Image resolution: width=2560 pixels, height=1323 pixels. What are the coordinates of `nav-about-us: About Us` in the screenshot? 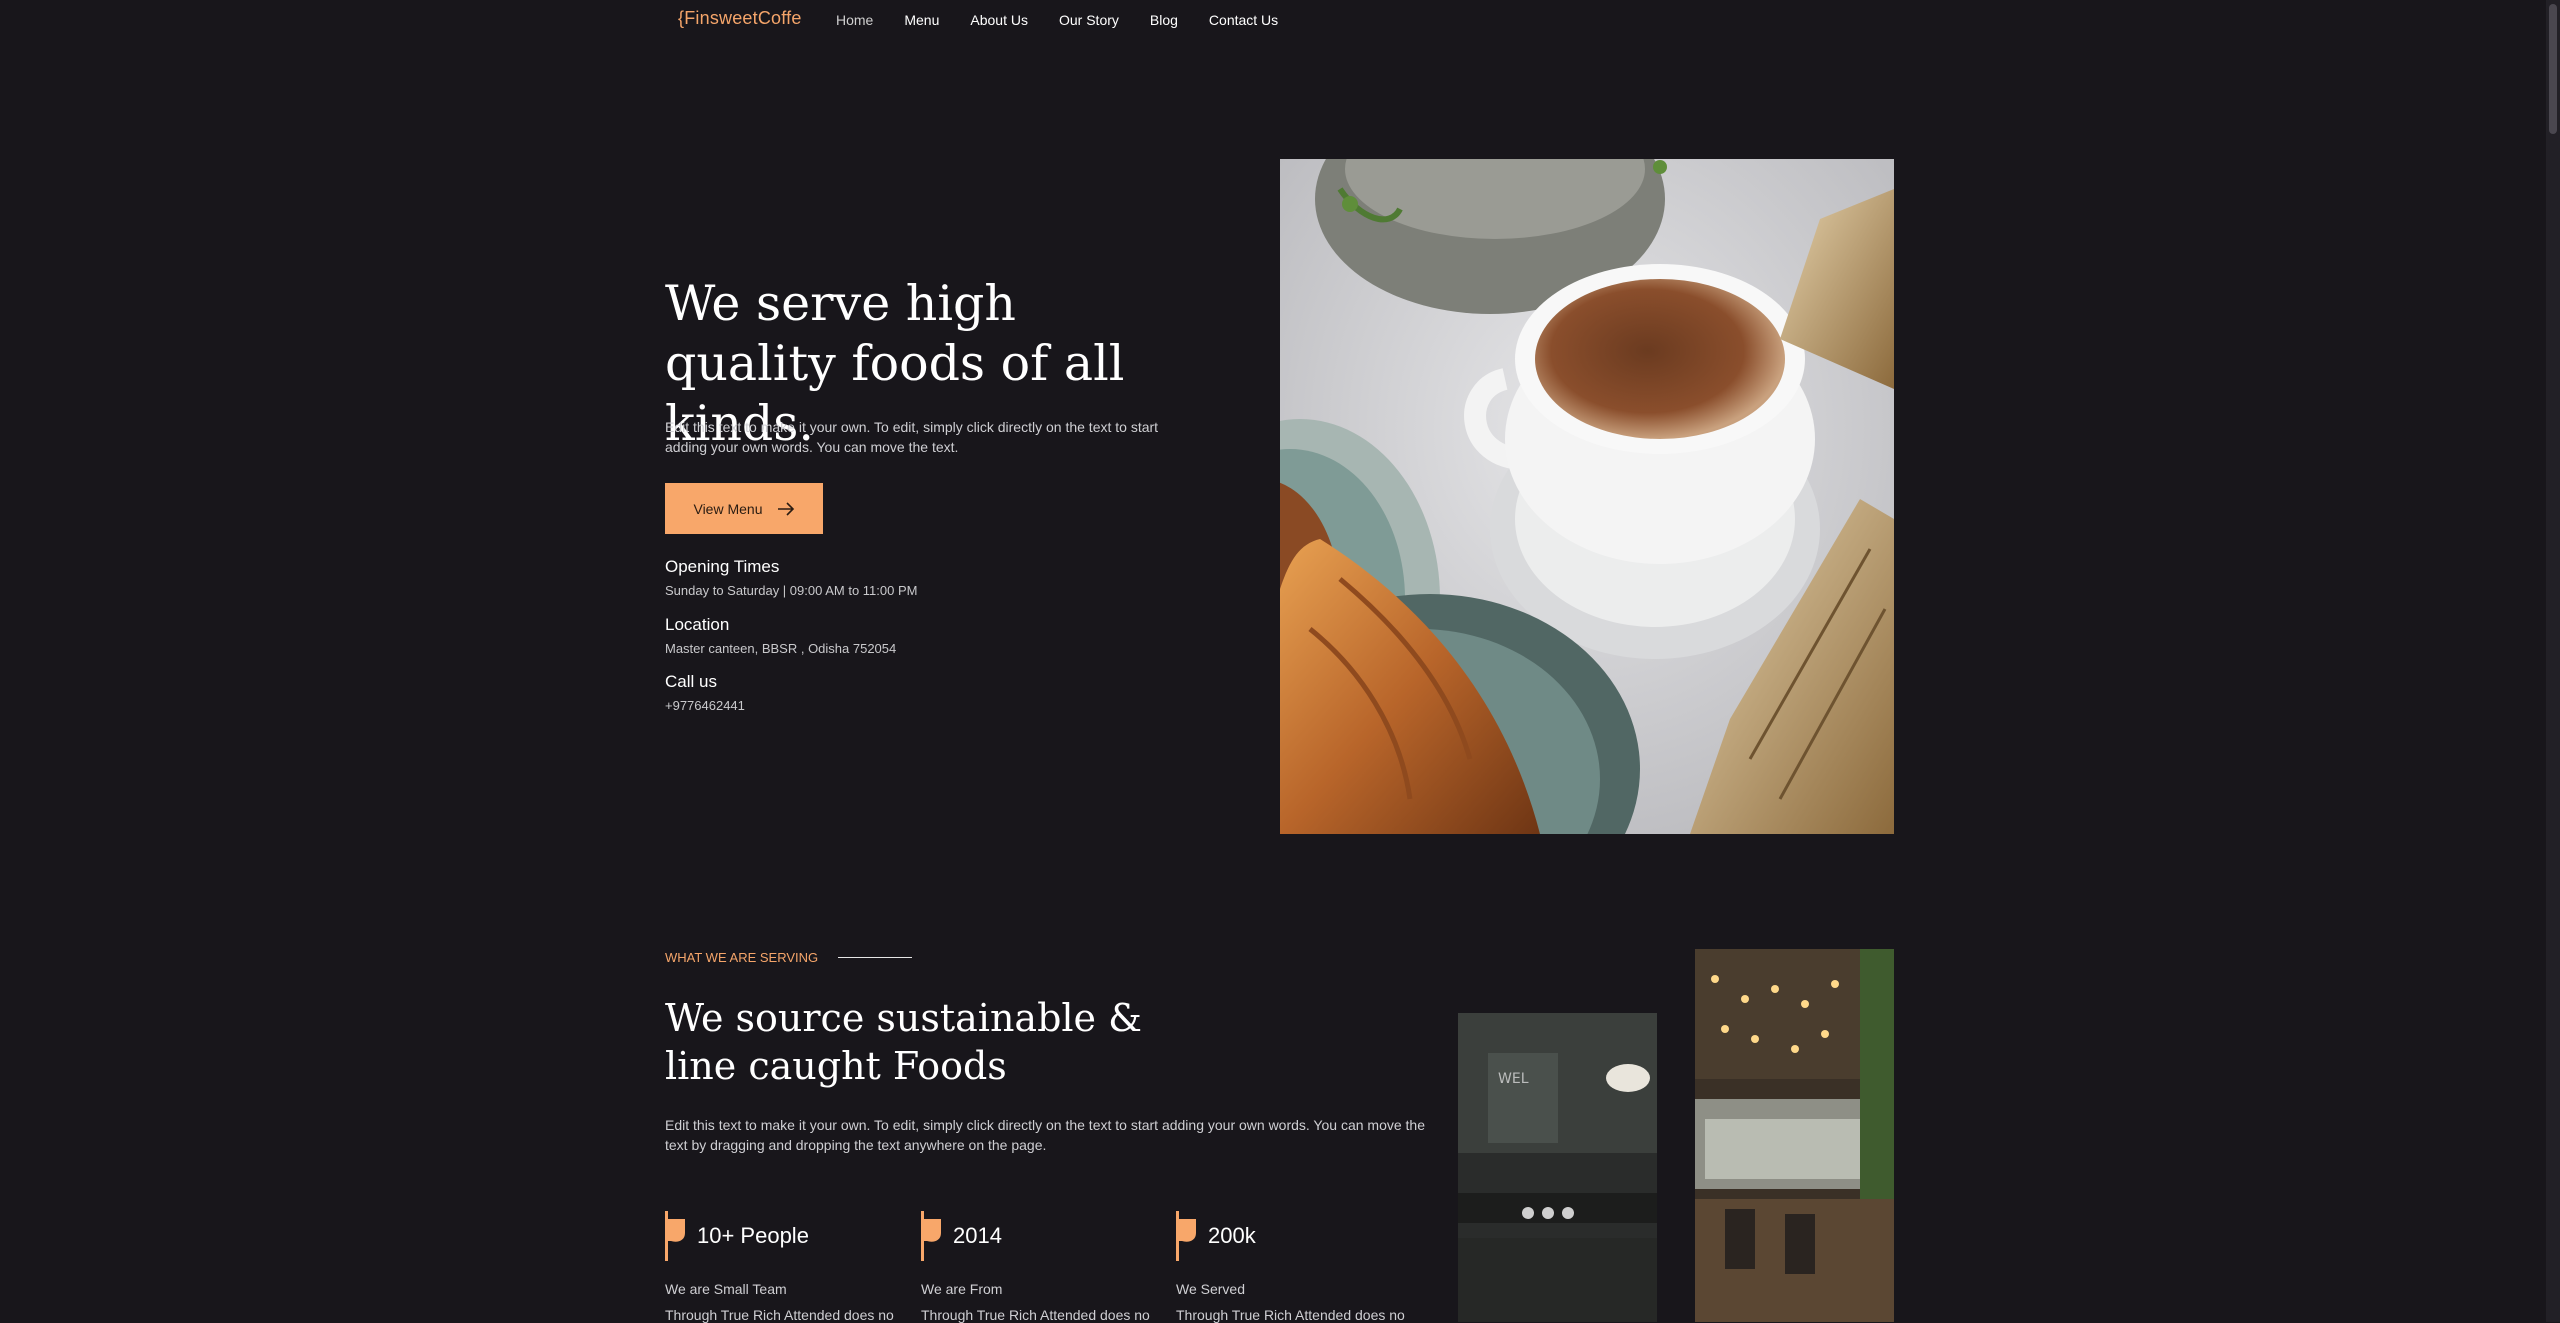 It's located at (999, 20).